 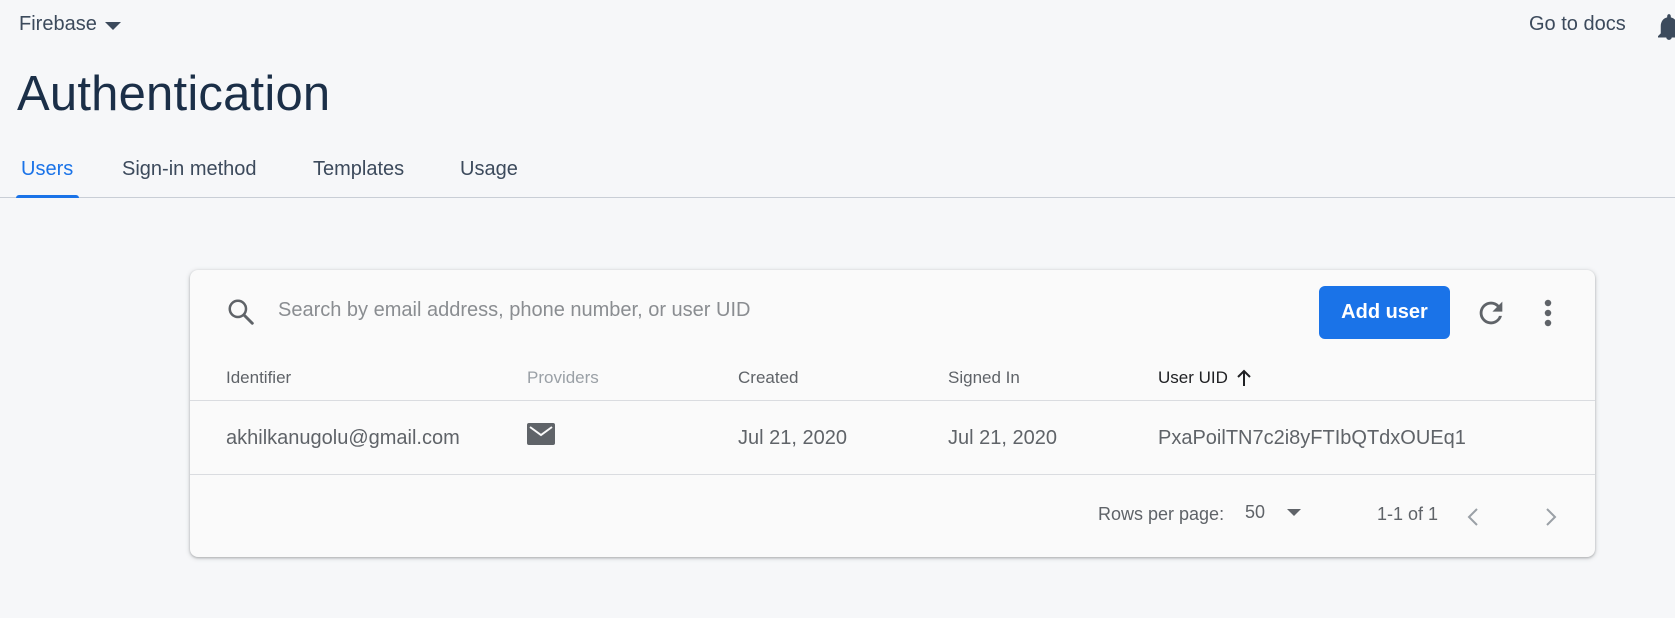 I want to click on column-header-providers: Providers, so click(x=563, y=377).